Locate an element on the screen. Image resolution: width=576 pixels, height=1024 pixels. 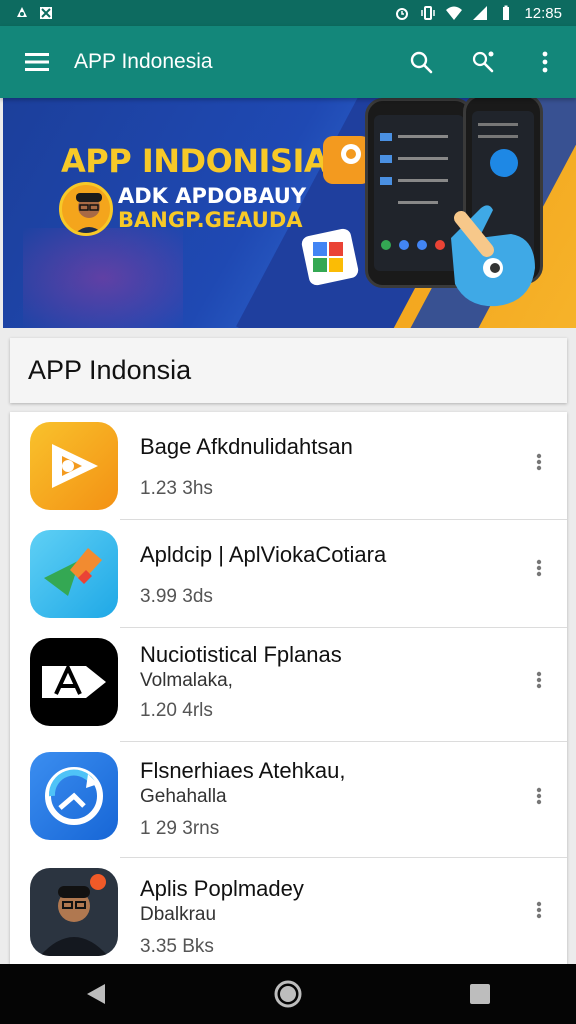
letter-a-icon is located at coordinates (74, 682).